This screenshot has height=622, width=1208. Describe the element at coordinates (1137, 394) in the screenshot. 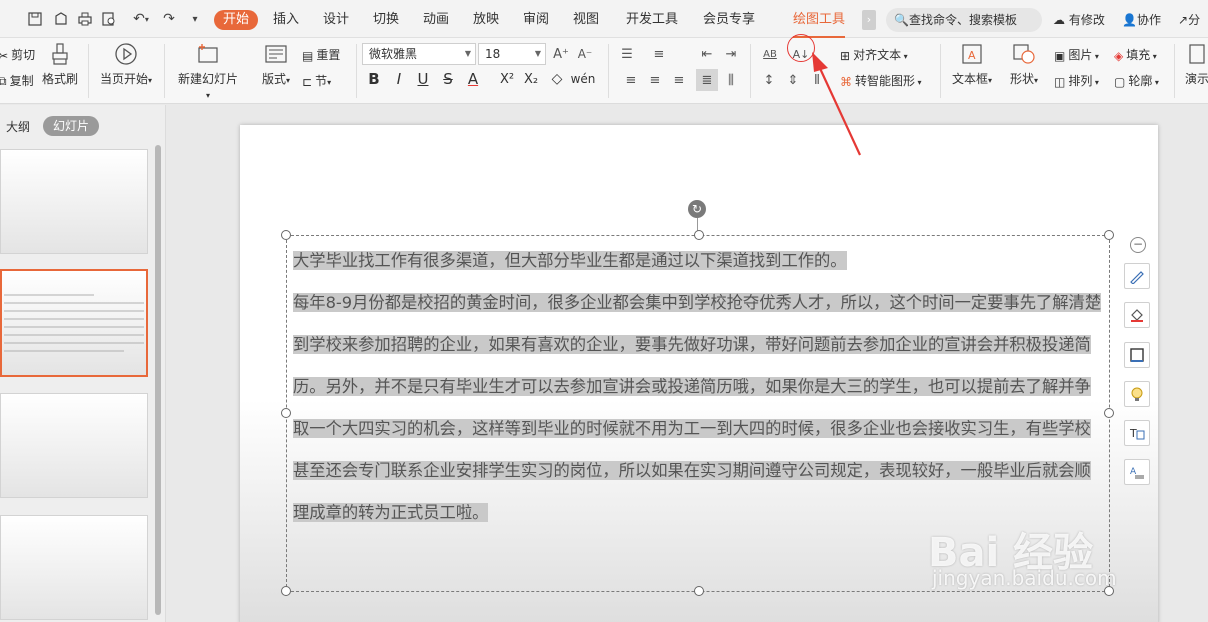

I see `lightbulb-icon` at that location.